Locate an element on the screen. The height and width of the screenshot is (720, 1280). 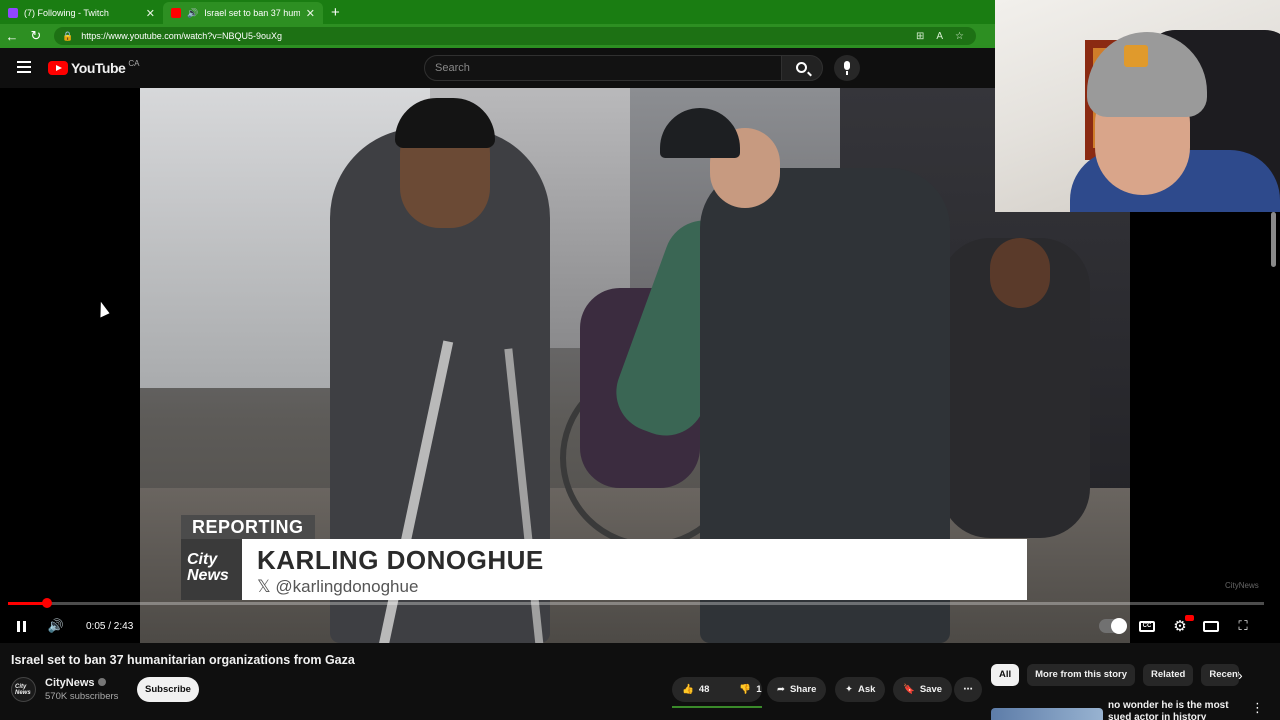
reporter-handle: 𝕏 @karlingdonoghue is located at coordinates (338, 586).